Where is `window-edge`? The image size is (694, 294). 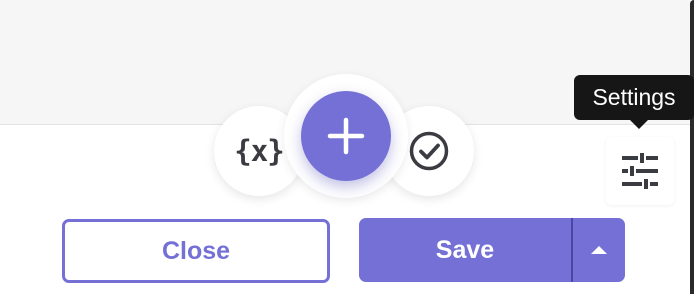 window-edge is located at coordinates (692, 147).